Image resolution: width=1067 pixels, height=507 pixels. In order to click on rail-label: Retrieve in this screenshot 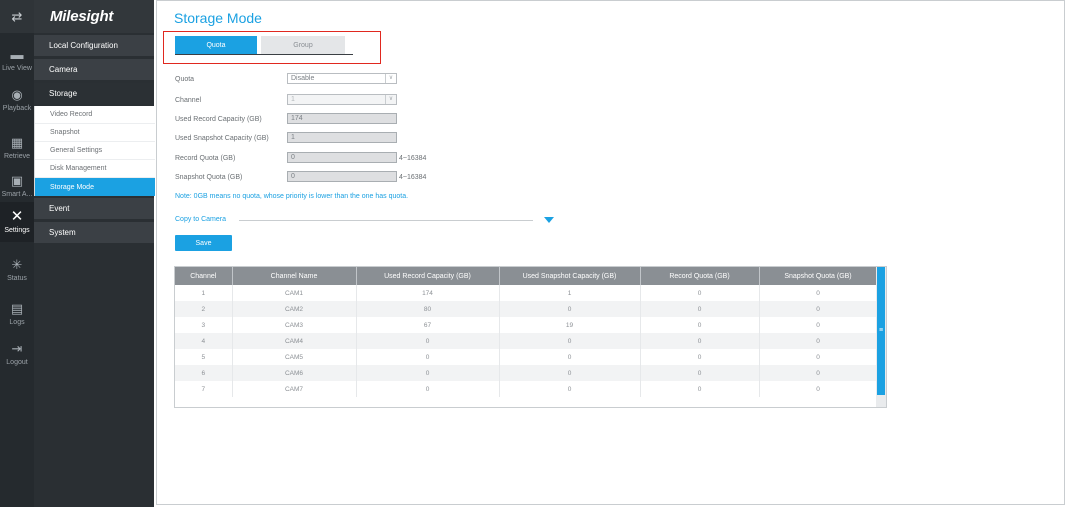, I will do `click(17, 156)`.